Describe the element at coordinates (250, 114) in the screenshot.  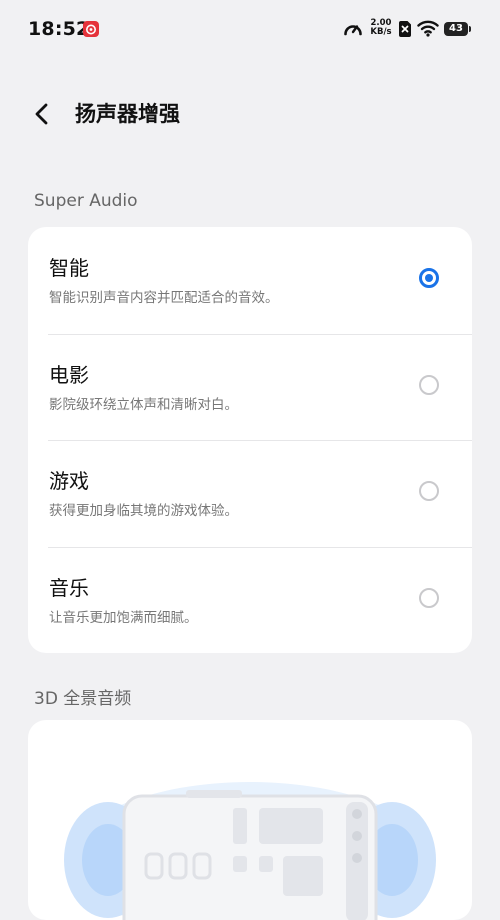
I see `header: 扬声器增强` at that location.